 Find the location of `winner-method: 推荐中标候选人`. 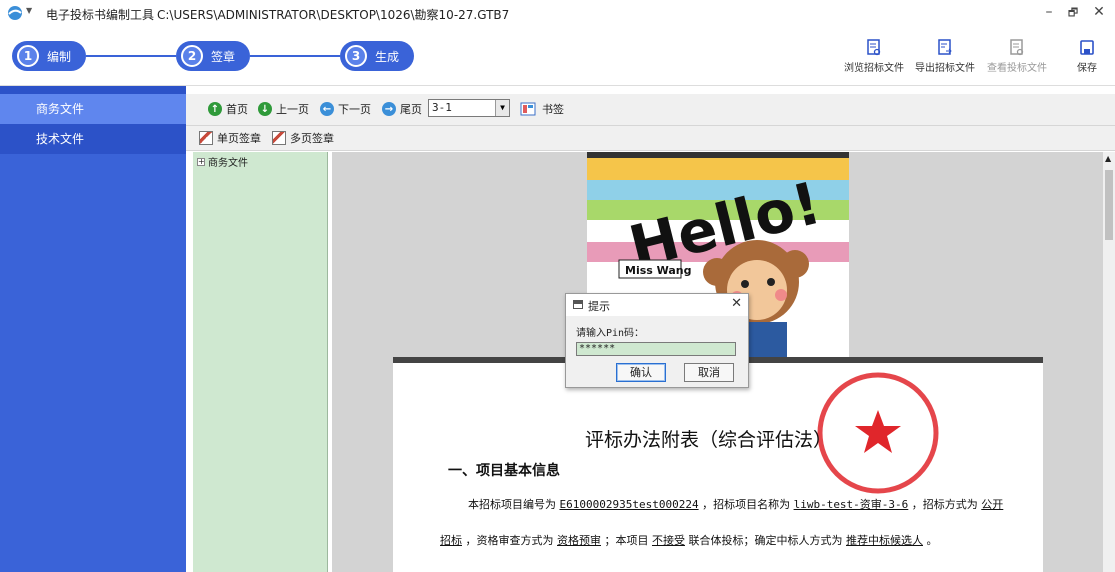

winner-method: 推荐中标候选人 is located at coordinates (884, 540).